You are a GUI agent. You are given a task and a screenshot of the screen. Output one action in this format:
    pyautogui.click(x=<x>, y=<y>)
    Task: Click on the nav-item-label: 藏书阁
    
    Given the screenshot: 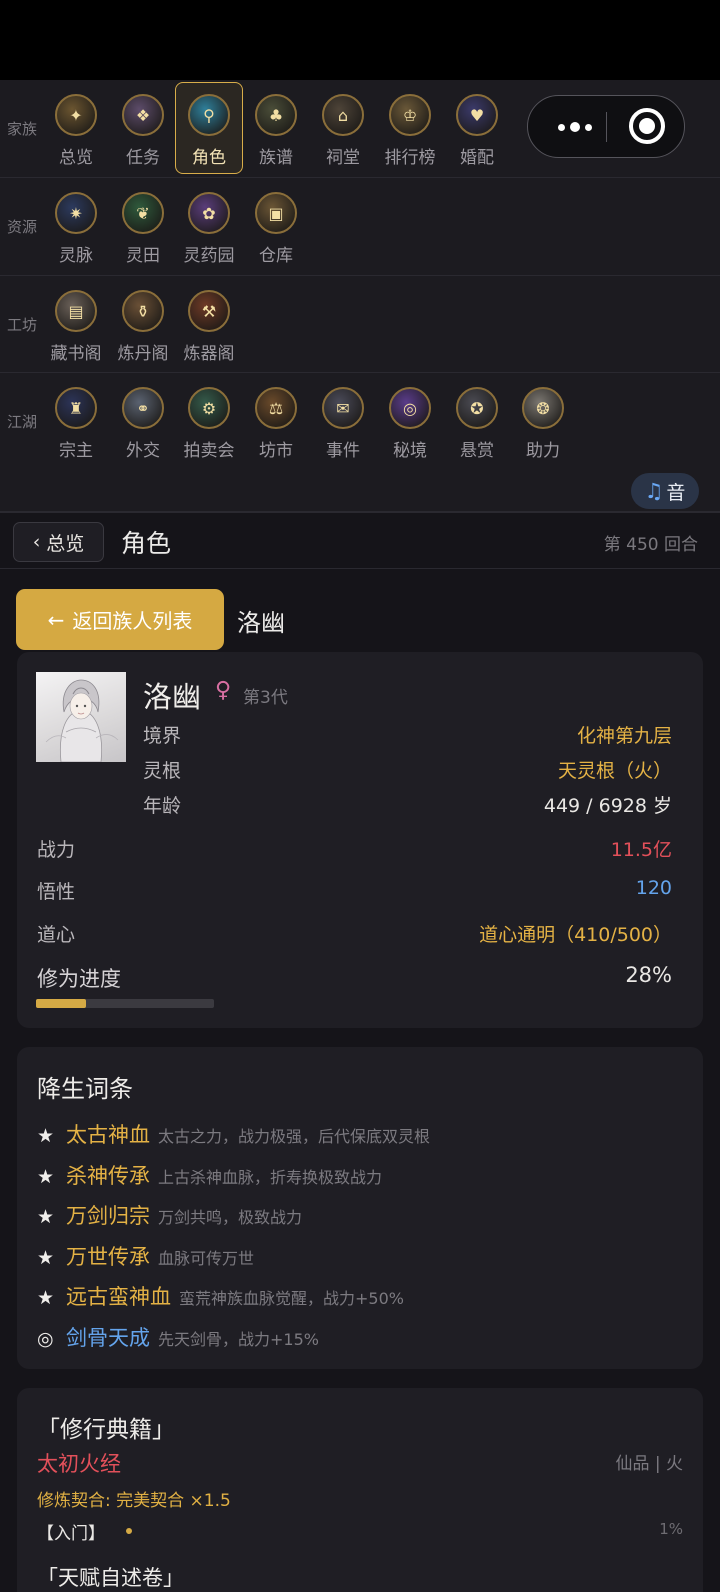 What is the action you would take?
    pyautogui.click(x=76, y=354)
    